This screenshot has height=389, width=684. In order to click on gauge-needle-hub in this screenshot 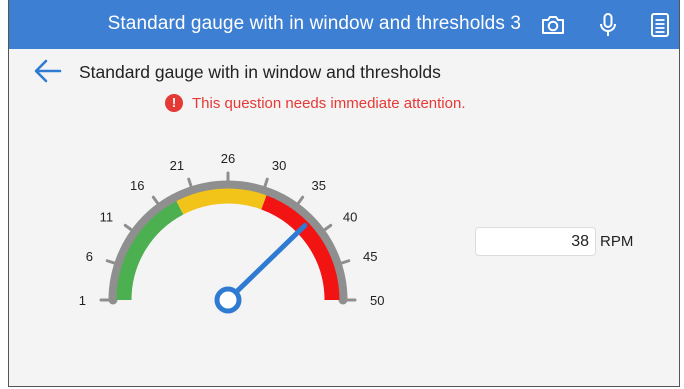, I will do `click(228, 300)`.